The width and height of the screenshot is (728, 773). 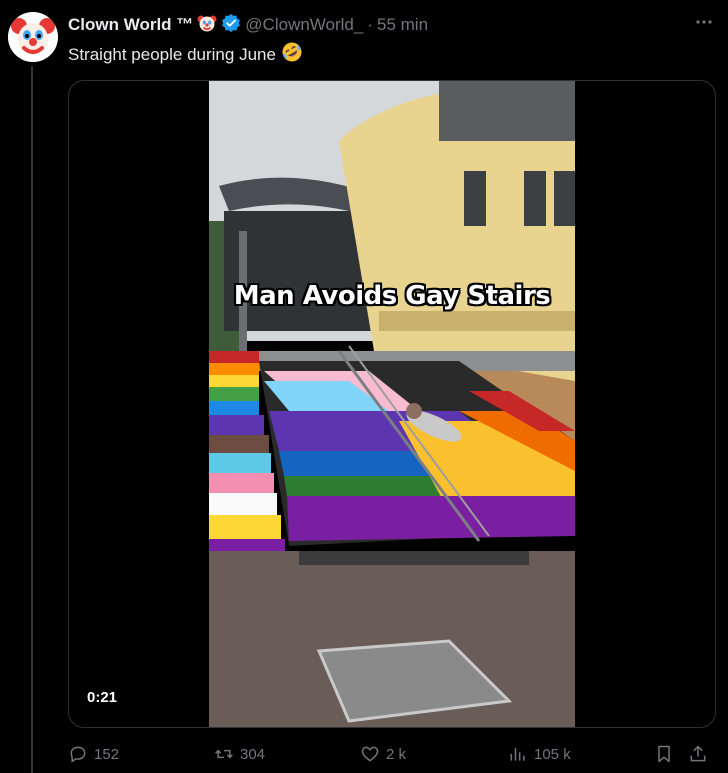 I want to click on tweet-text: Straight people during June, so click(x=185, y=54).